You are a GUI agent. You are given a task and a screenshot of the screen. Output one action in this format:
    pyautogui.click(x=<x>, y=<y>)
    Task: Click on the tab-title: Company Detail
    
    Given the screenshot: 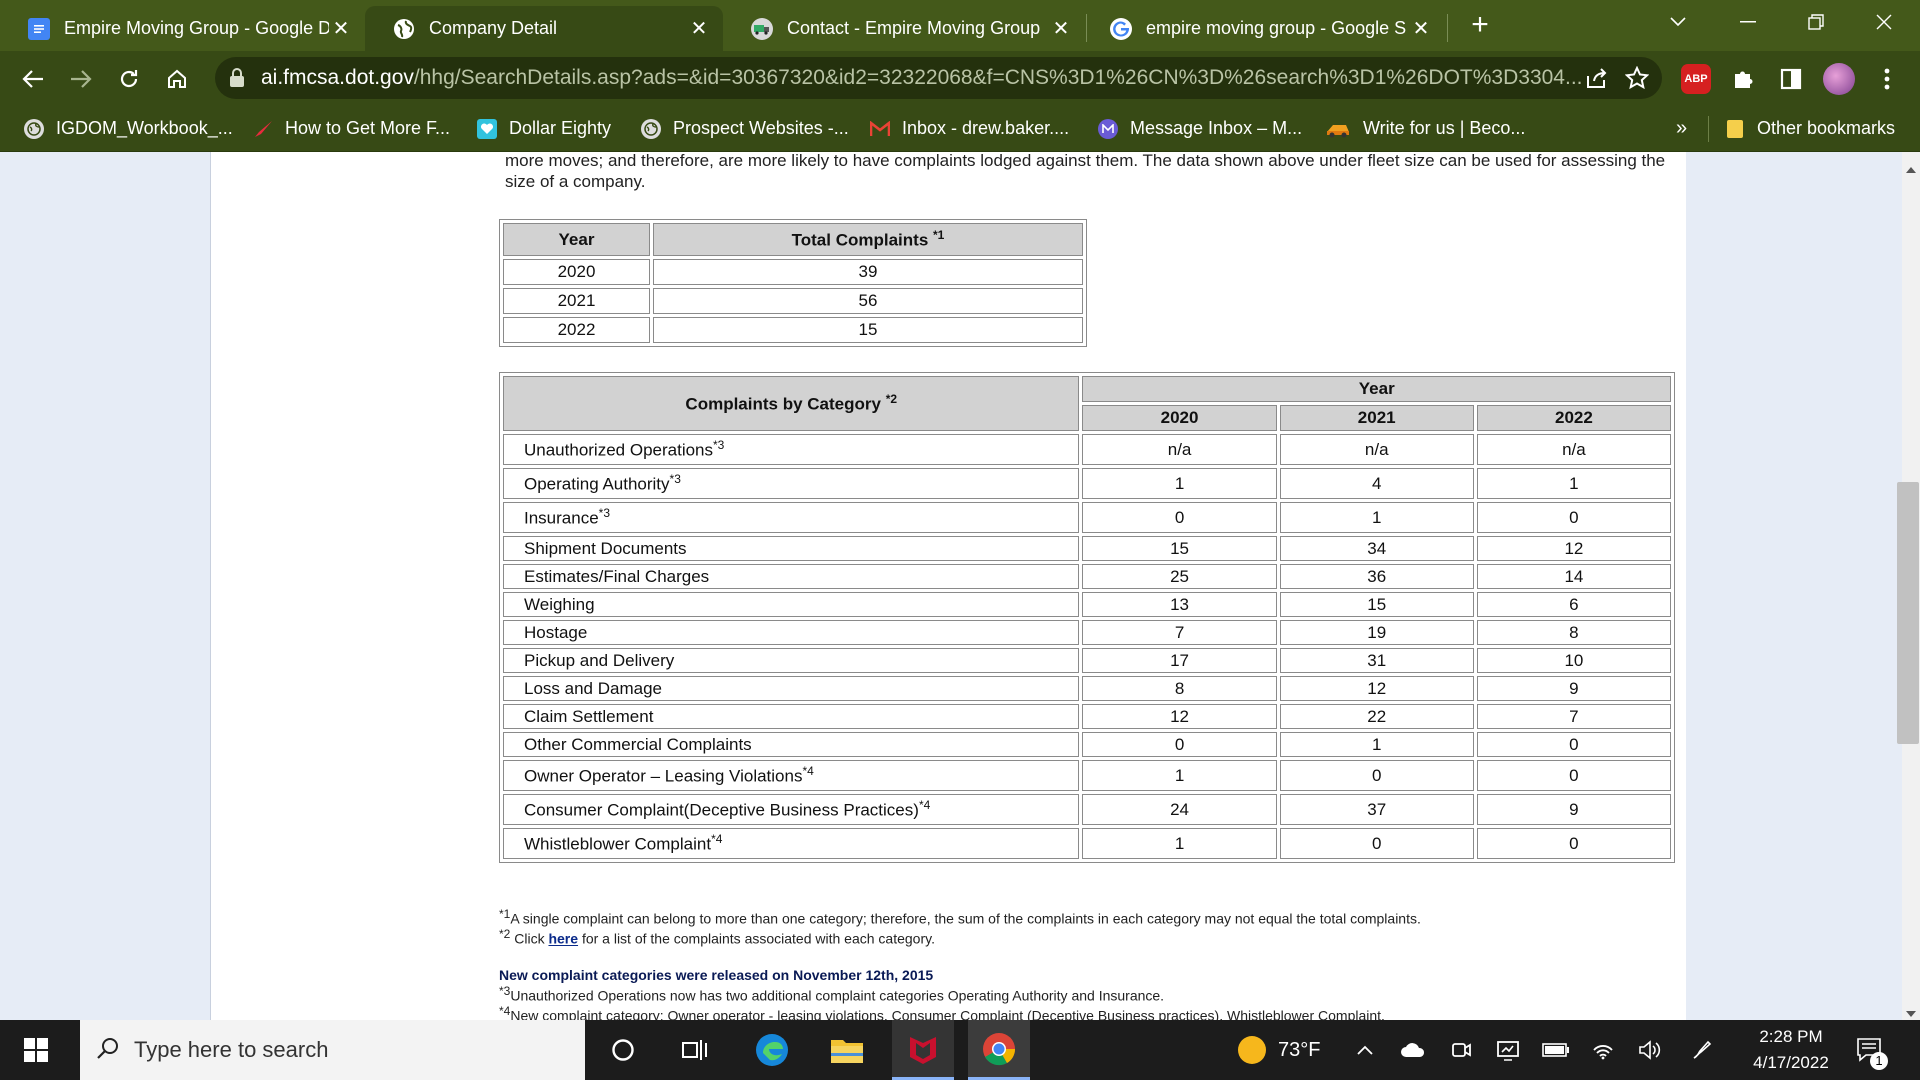 What is the action you would take?
    pyautogui.click(x=493, y=28)
    